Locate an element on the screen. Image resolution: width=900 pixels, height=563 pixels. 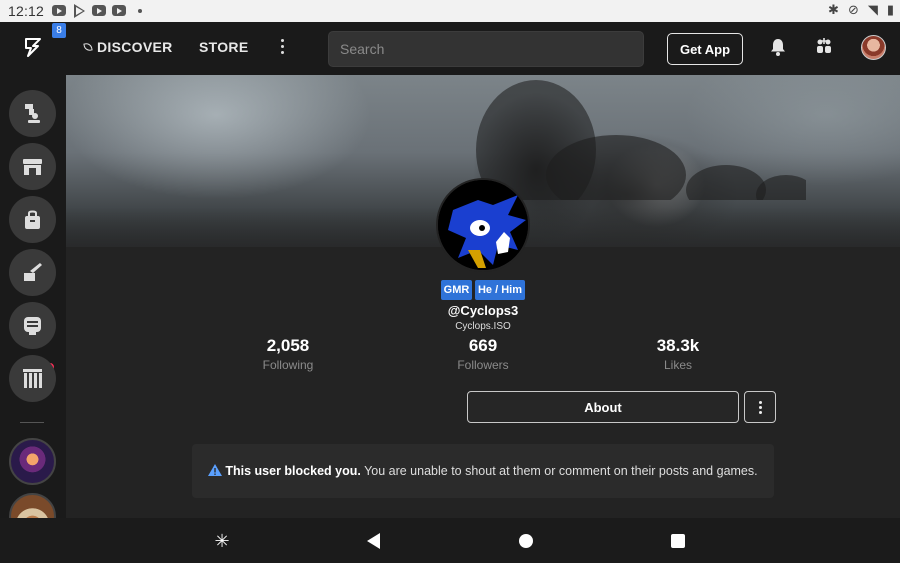
back-button is located at coordinates (373, 541).